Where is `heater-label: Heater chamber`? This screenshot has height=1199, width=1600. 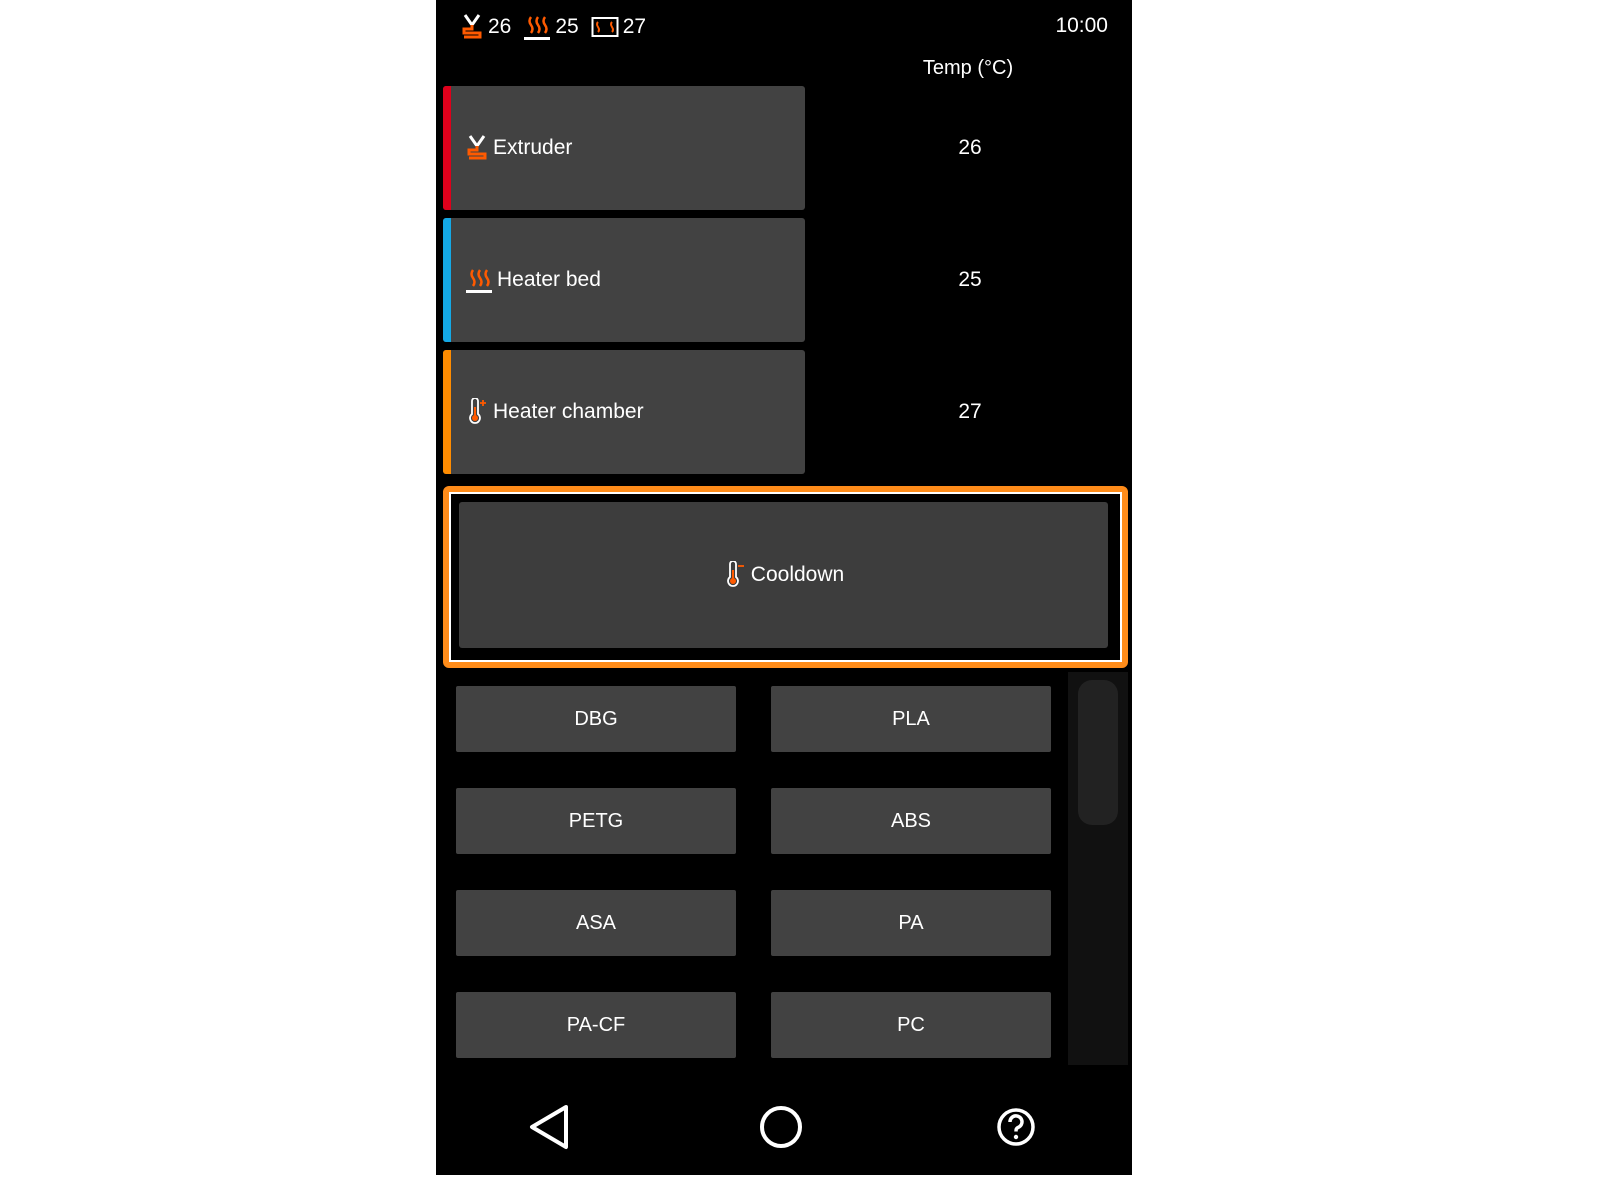 heater-label: Heater chamber is located at coordinates (568, 411).